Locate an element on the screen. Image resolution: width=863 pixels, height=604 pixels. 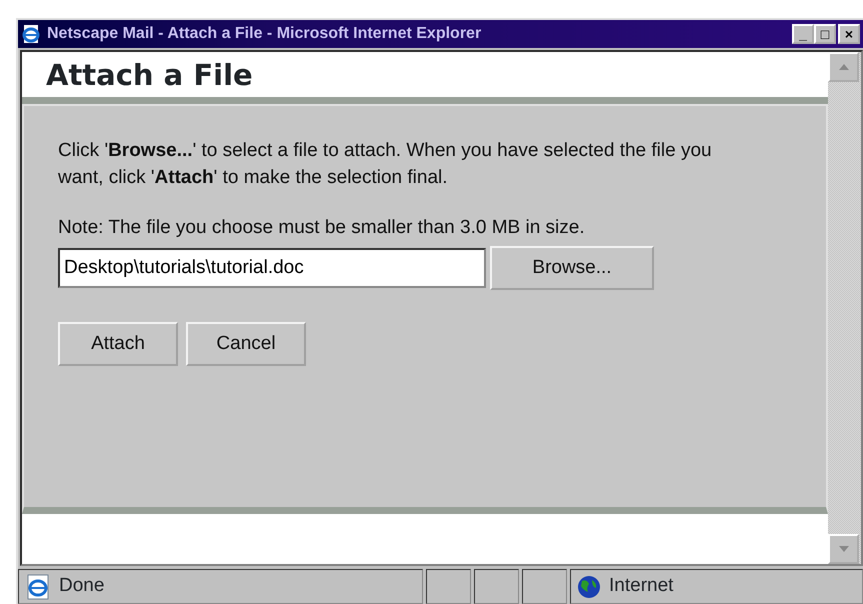
down-arrow-icon is located at coordinates (844, 549).